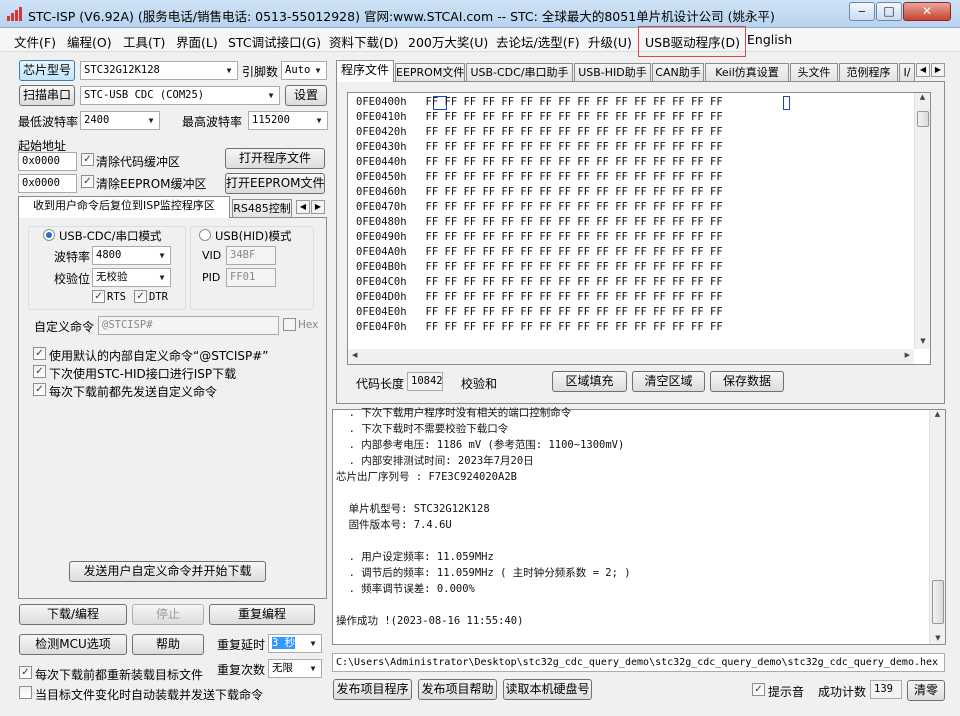 Image resolution: width=960 pixels, height=716 pixels. What do you see at coordinates (610, 41) in the screenshot?
I see `menu-upgrade: 升级(U)` at bounding box center [610, 41].